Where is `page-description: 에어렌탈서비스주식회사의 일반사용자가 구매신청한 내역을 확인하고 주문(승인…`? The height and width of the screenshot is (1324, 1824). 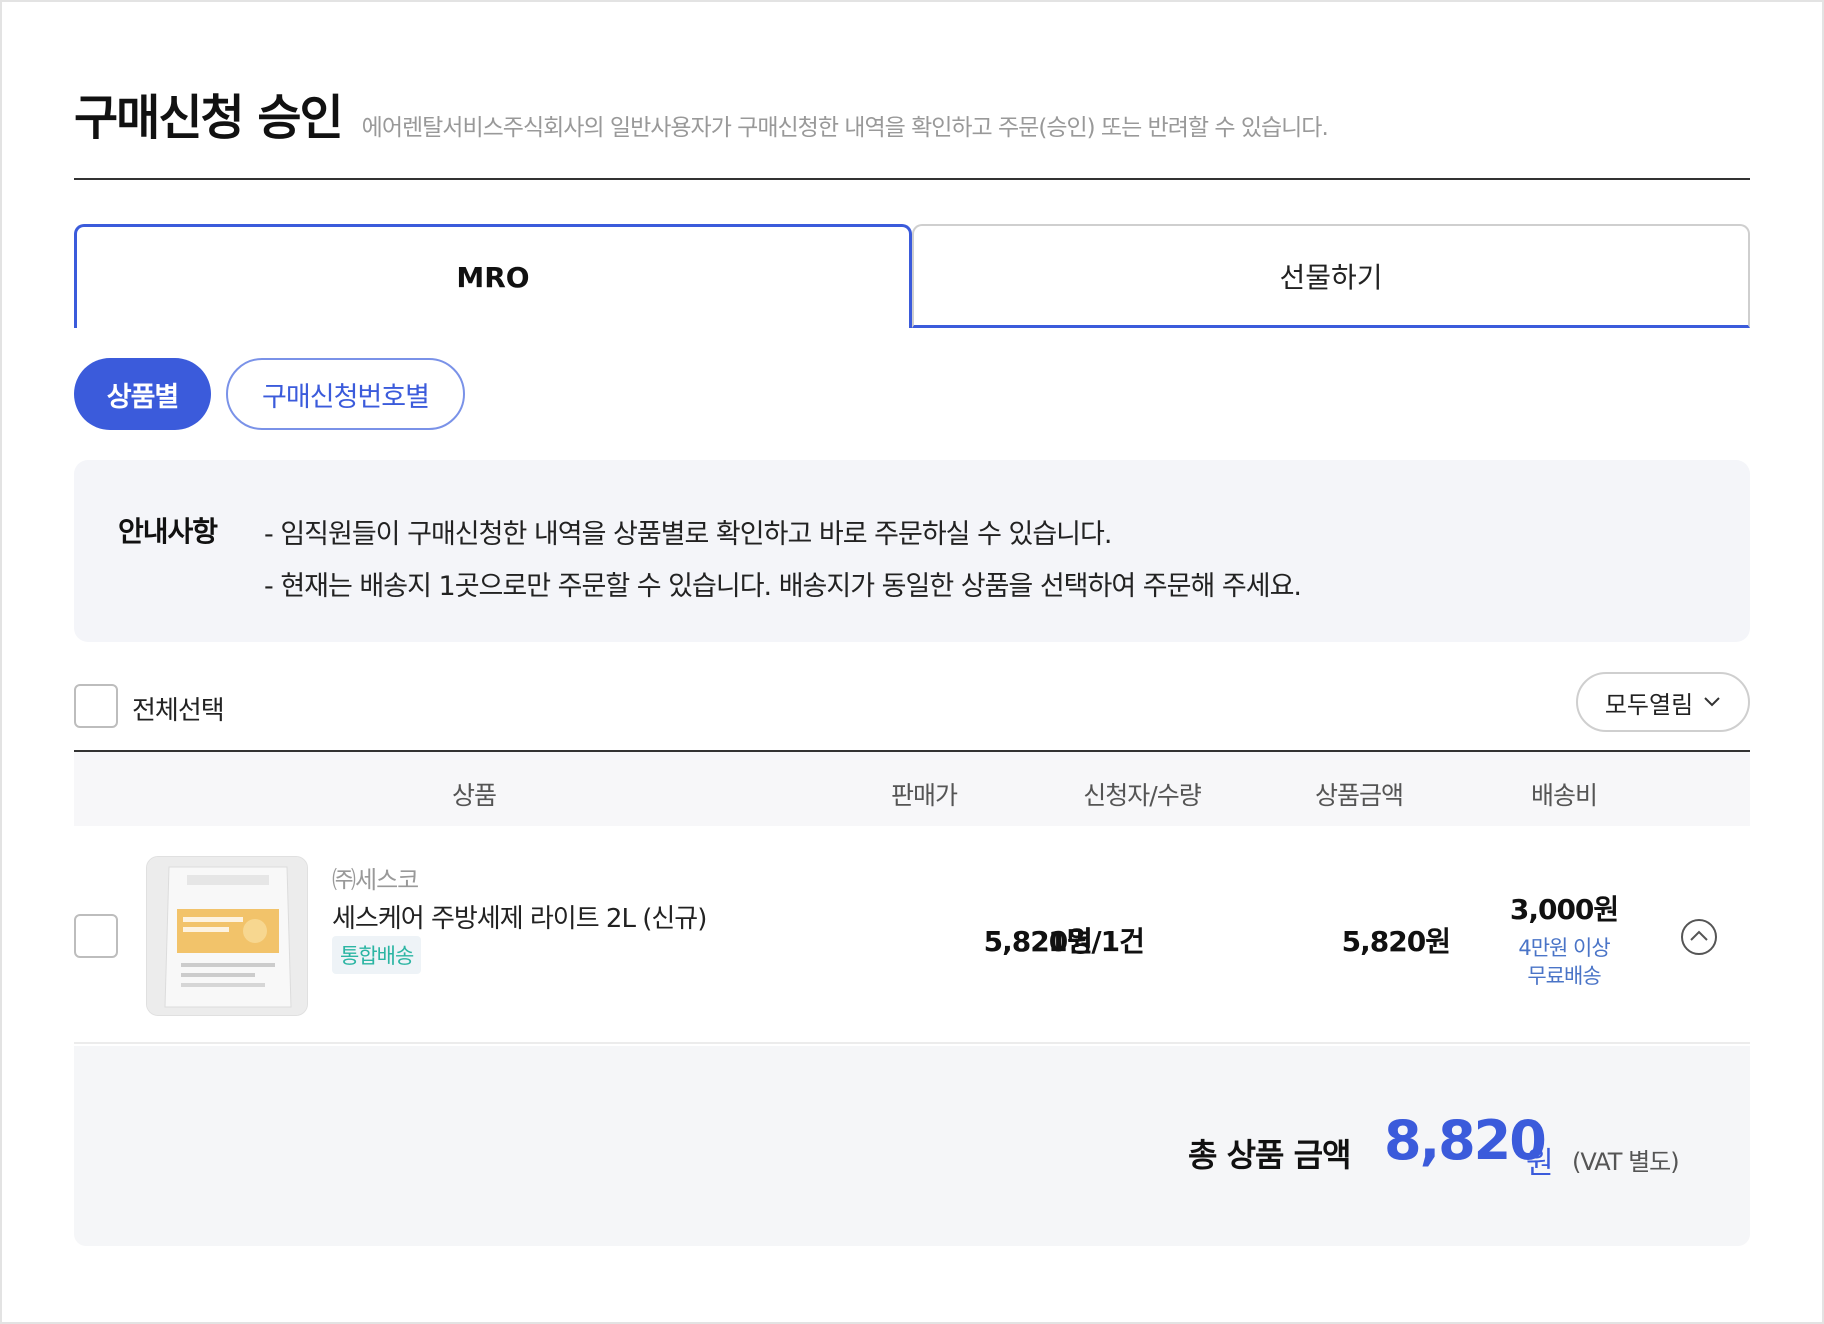 page-description: 에어렌탈서비스주식회사의 일반사용자가 구매신청한 내역을 확인하고 주문(승인… is located at coordinates (845, 128).